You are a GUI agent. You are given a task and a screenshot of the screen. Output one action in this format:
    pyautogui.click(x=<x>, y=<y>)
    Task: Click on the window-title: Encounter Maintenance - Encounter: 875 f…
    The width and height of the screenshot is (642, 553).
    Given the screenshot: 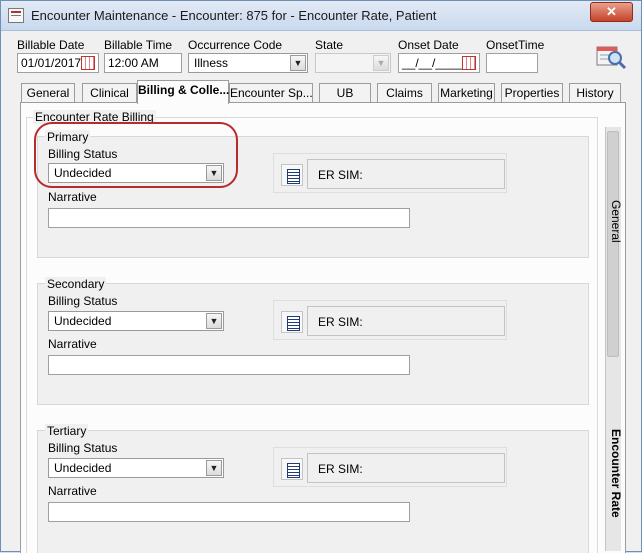 What is the action you would take?
    pyautogui.click(x=234, y=15)
    